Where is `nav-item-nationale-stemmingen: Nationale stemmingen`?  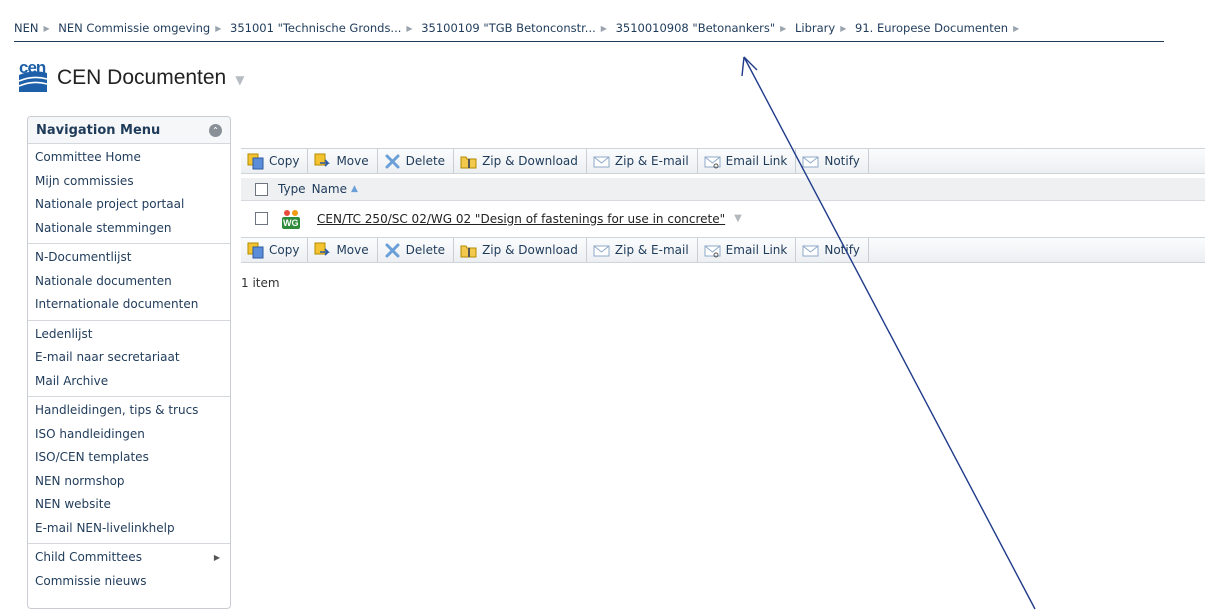 nav-item-nationale-stemmingen: Nationale stemmingen is located at coordinates (129, 229).